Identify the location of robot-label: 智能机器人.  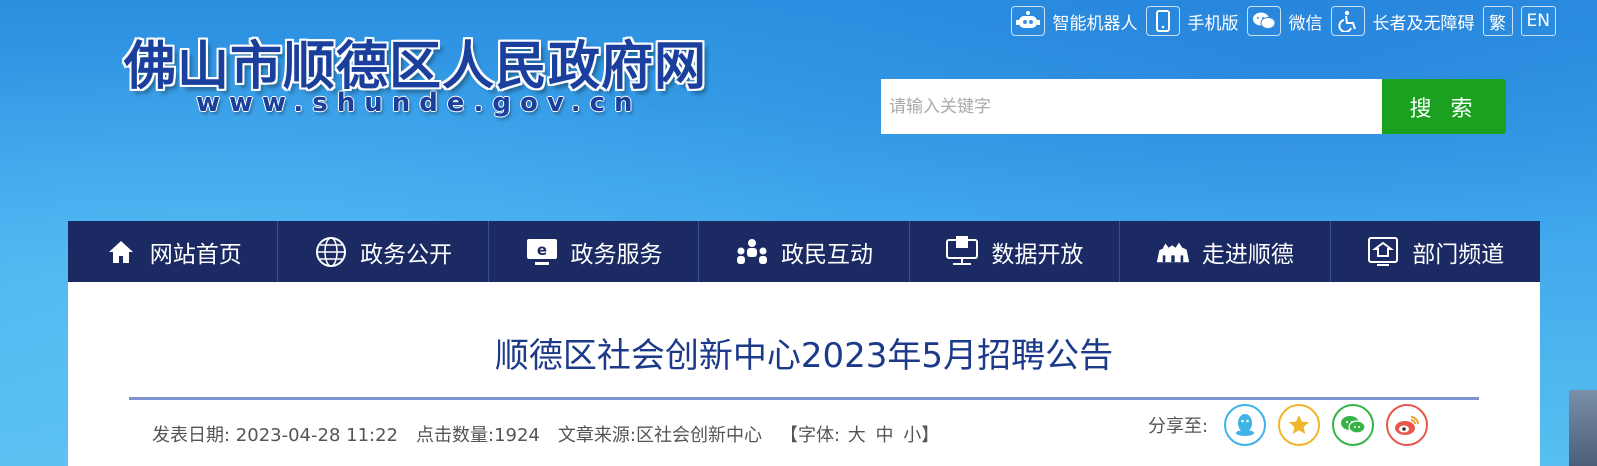
(1095, 23).